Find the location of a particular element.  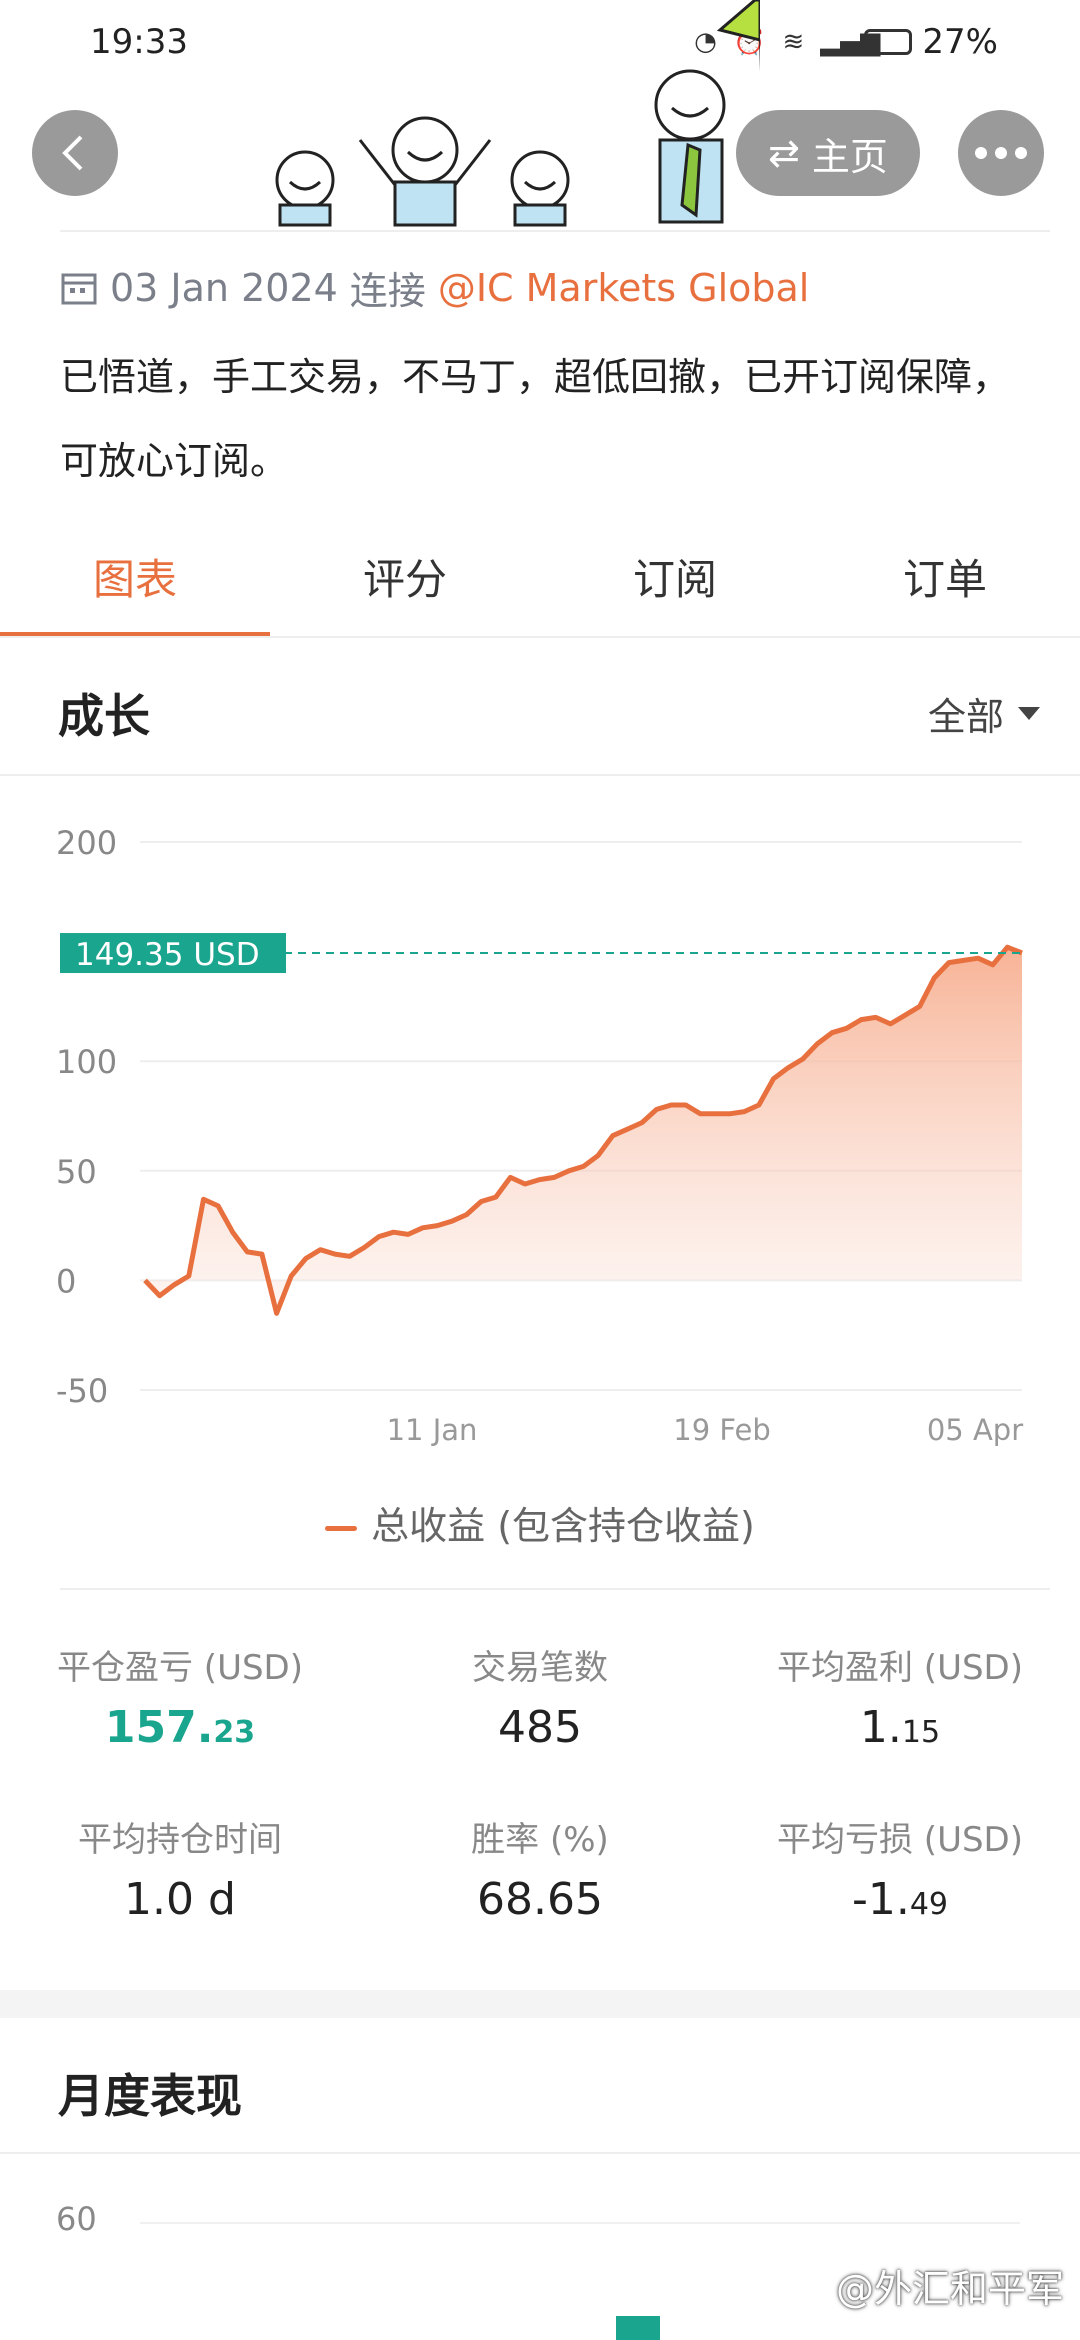

monthly-bar is located at coordinates (638, 2328).